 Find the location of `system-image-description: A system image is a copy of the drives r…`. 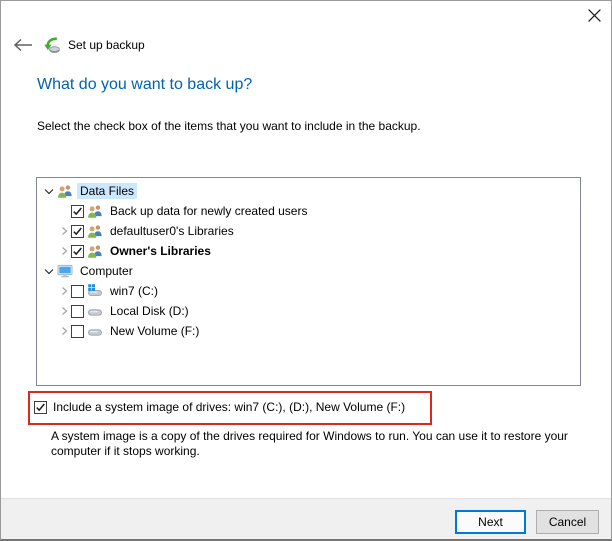

system-image-description: A system image is a copy of the drives r… is located at coordinates (309, 443).